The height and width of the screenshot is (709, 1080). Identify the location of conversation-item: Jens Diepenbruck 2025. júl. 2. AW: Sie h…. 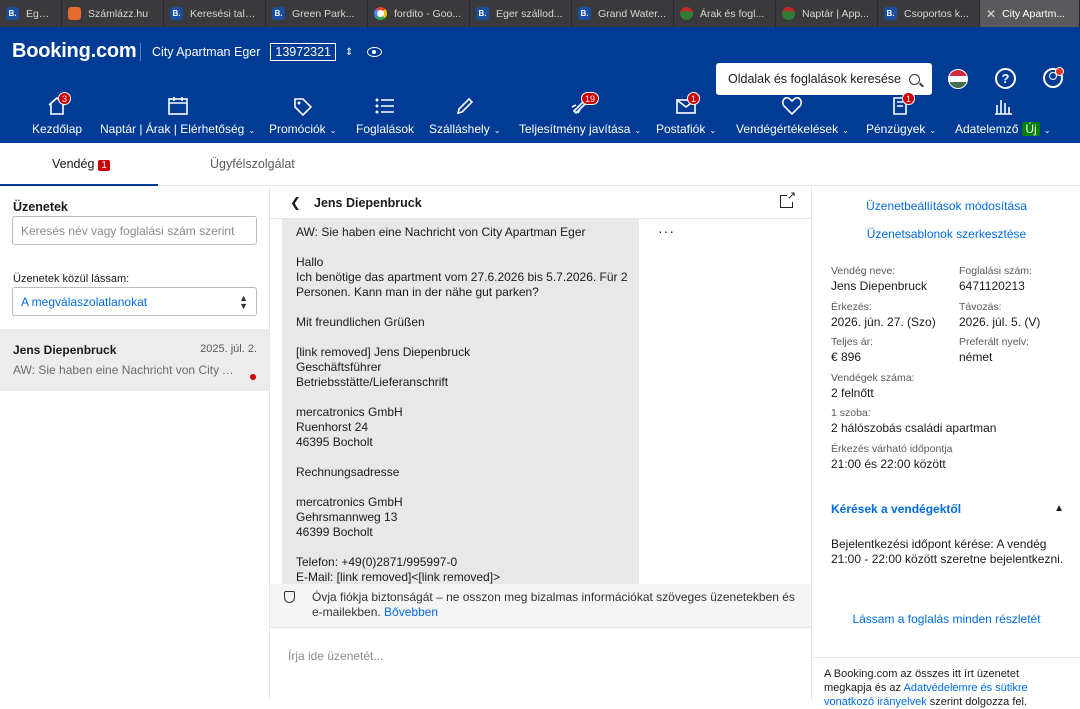
(134, 360).